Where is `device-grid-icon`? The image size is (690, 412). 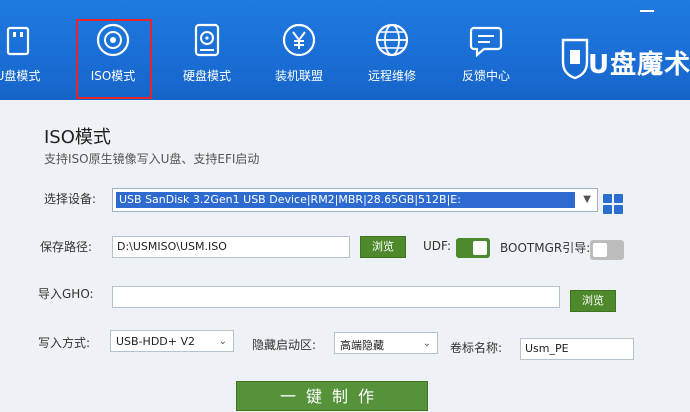
device-grid-icon is located at coordinates (613, 204).